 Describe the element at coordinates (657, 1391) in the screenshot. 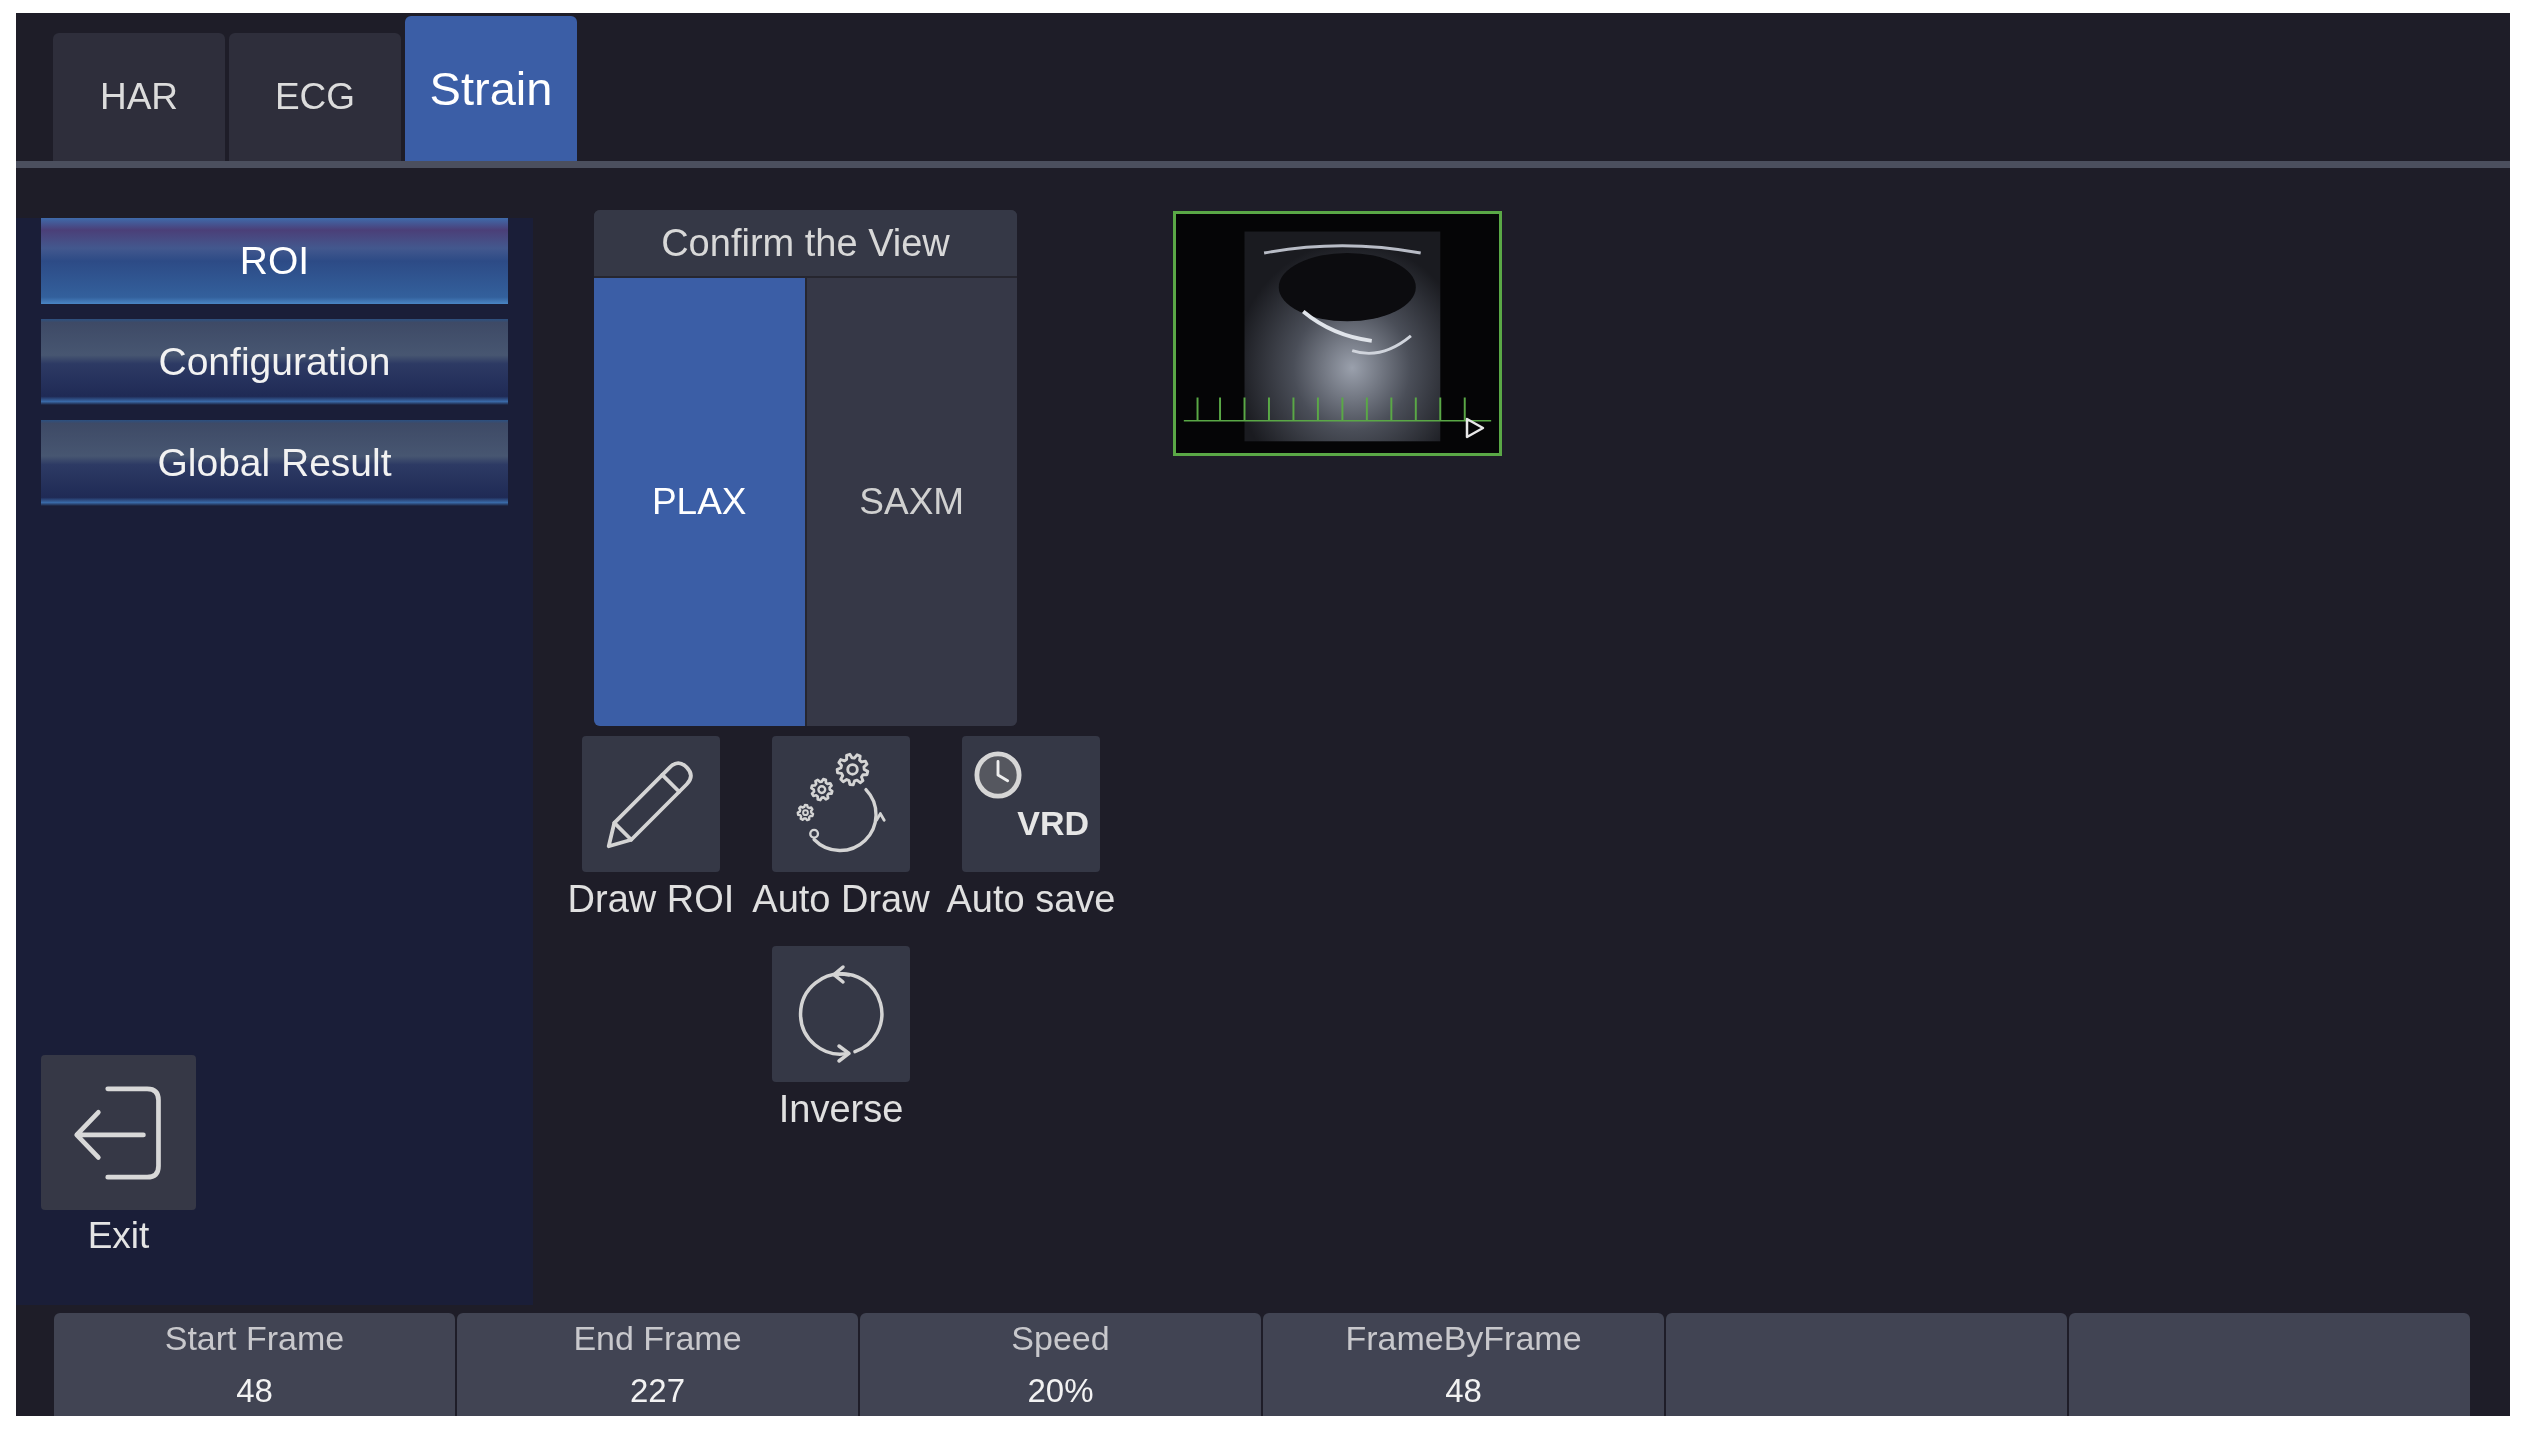

I see `parameter-value: 227` at that location.